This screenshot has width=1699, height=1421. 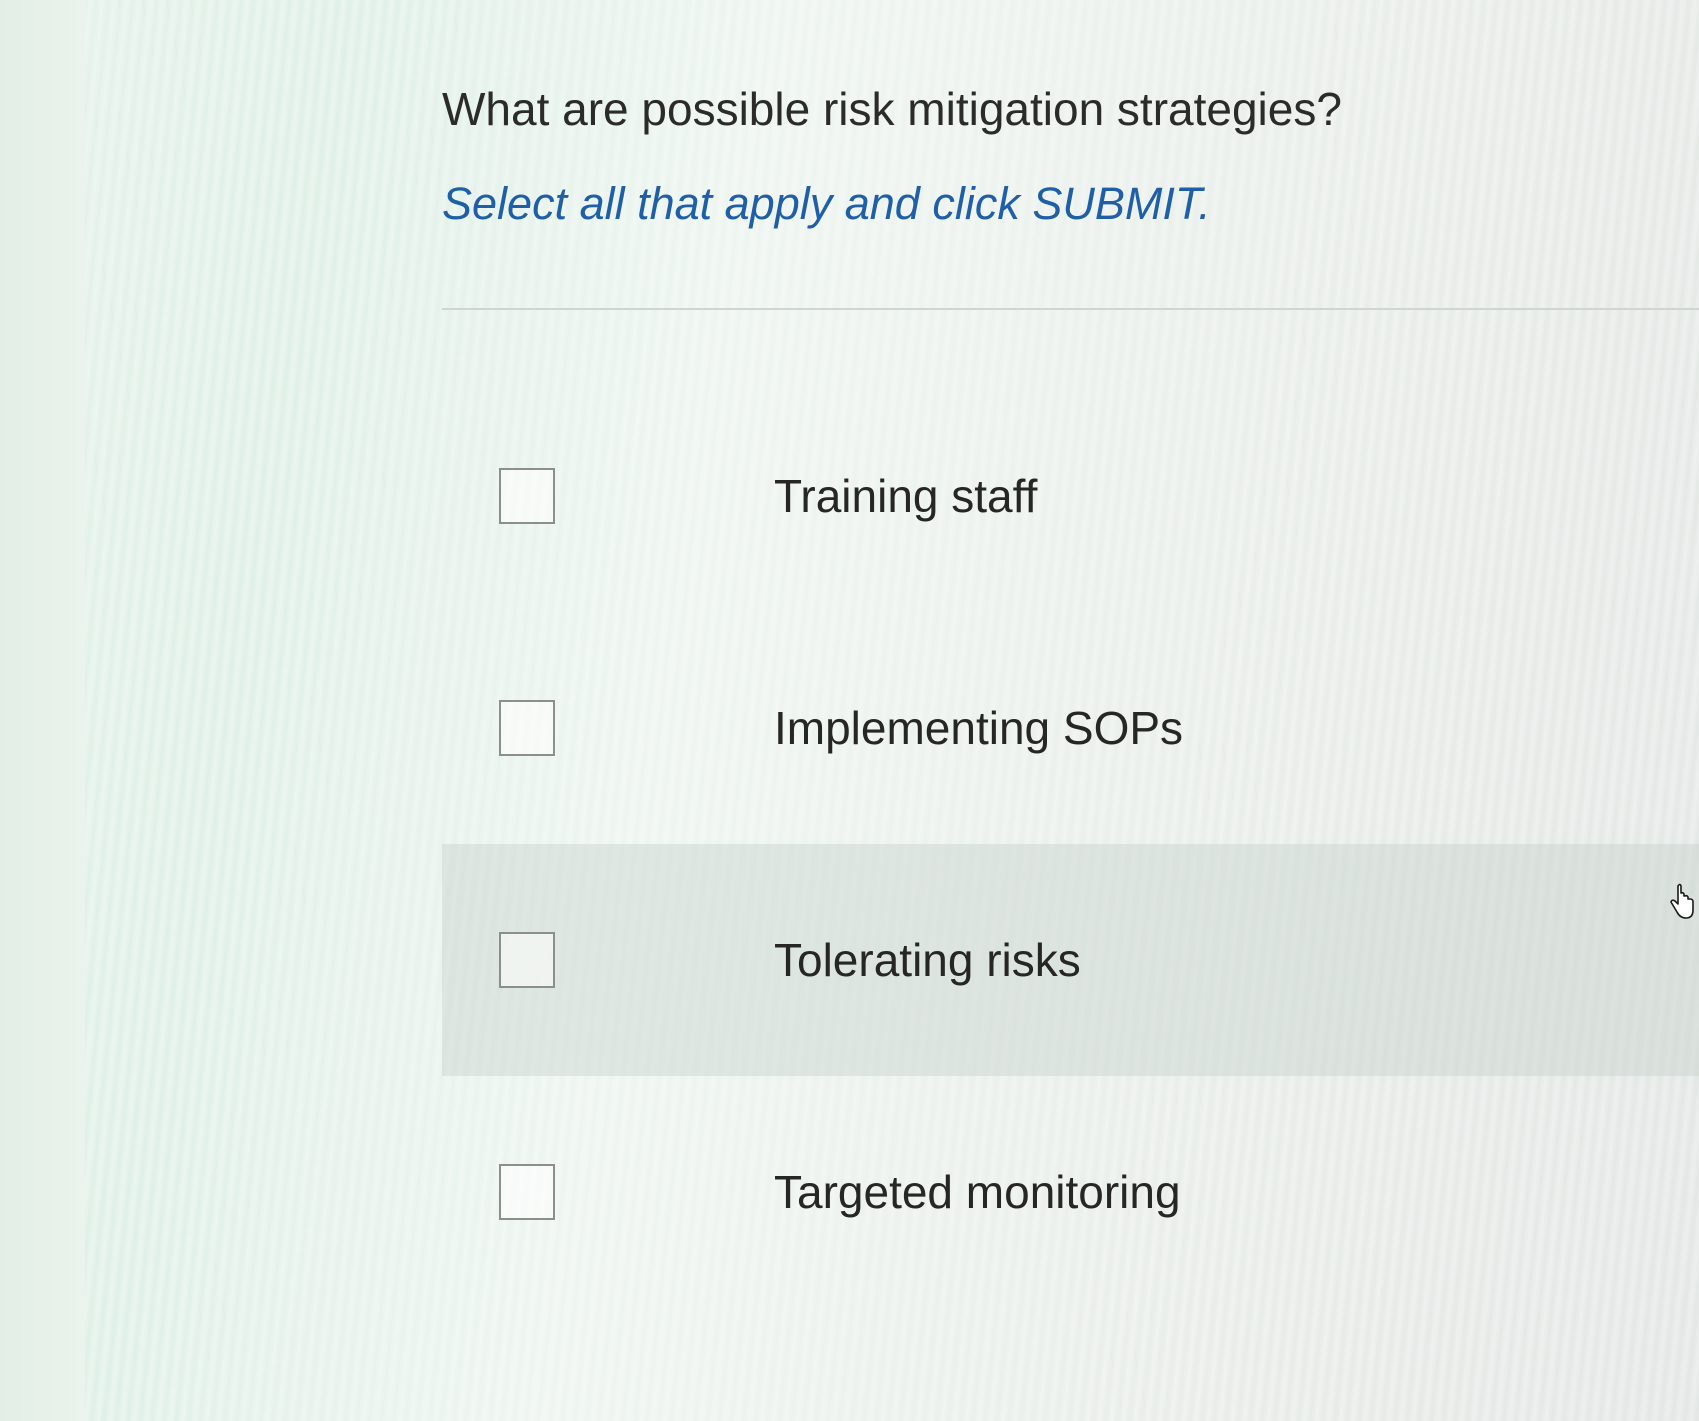 I want to click on answer-option: Implementing SOPs, so click(x=1070, y=728).